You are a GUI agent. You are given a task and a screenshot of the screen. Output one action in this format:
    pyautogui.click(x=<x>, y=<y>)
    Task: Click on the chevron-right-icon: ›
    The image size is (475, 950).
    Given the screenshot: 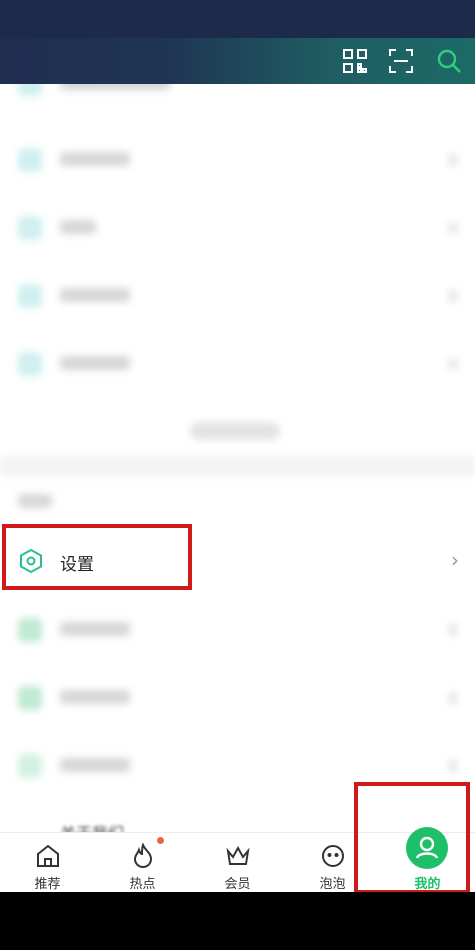 What is the action you would take?
    pyautogui.click(x=455, y=560)
    